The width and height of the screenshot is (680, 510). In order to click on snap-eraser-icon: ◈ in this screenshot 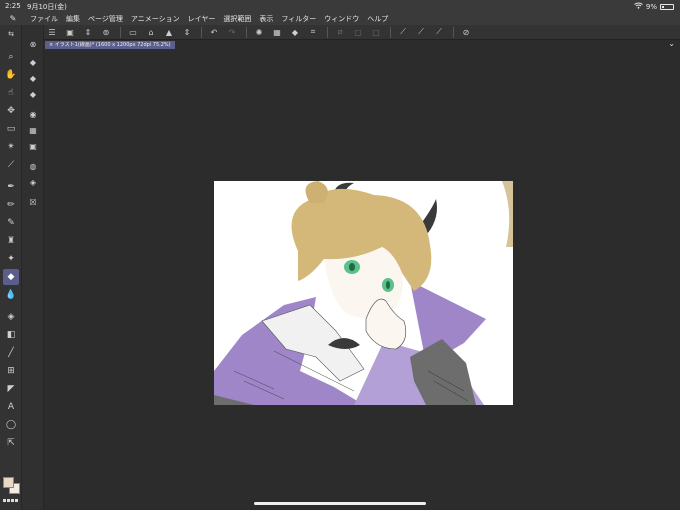, I will do `click(33, 182)`.